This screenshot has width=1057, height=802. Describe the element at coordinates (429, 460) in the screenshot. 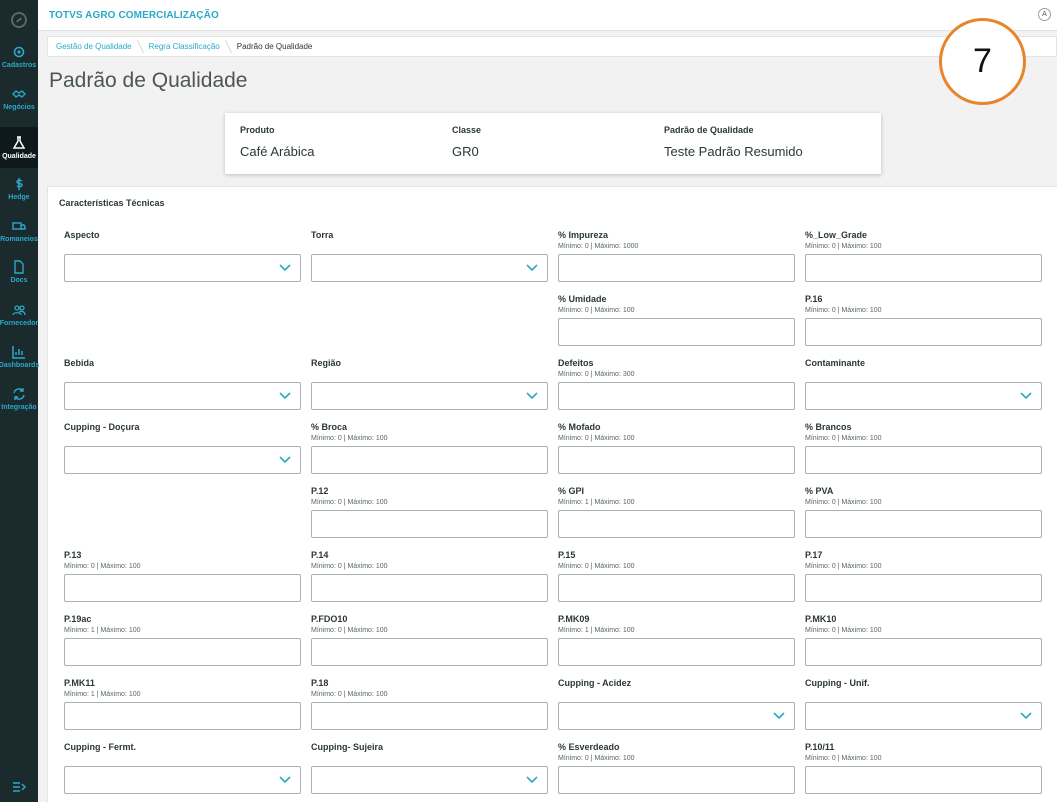

I see `input-broca` at that location.